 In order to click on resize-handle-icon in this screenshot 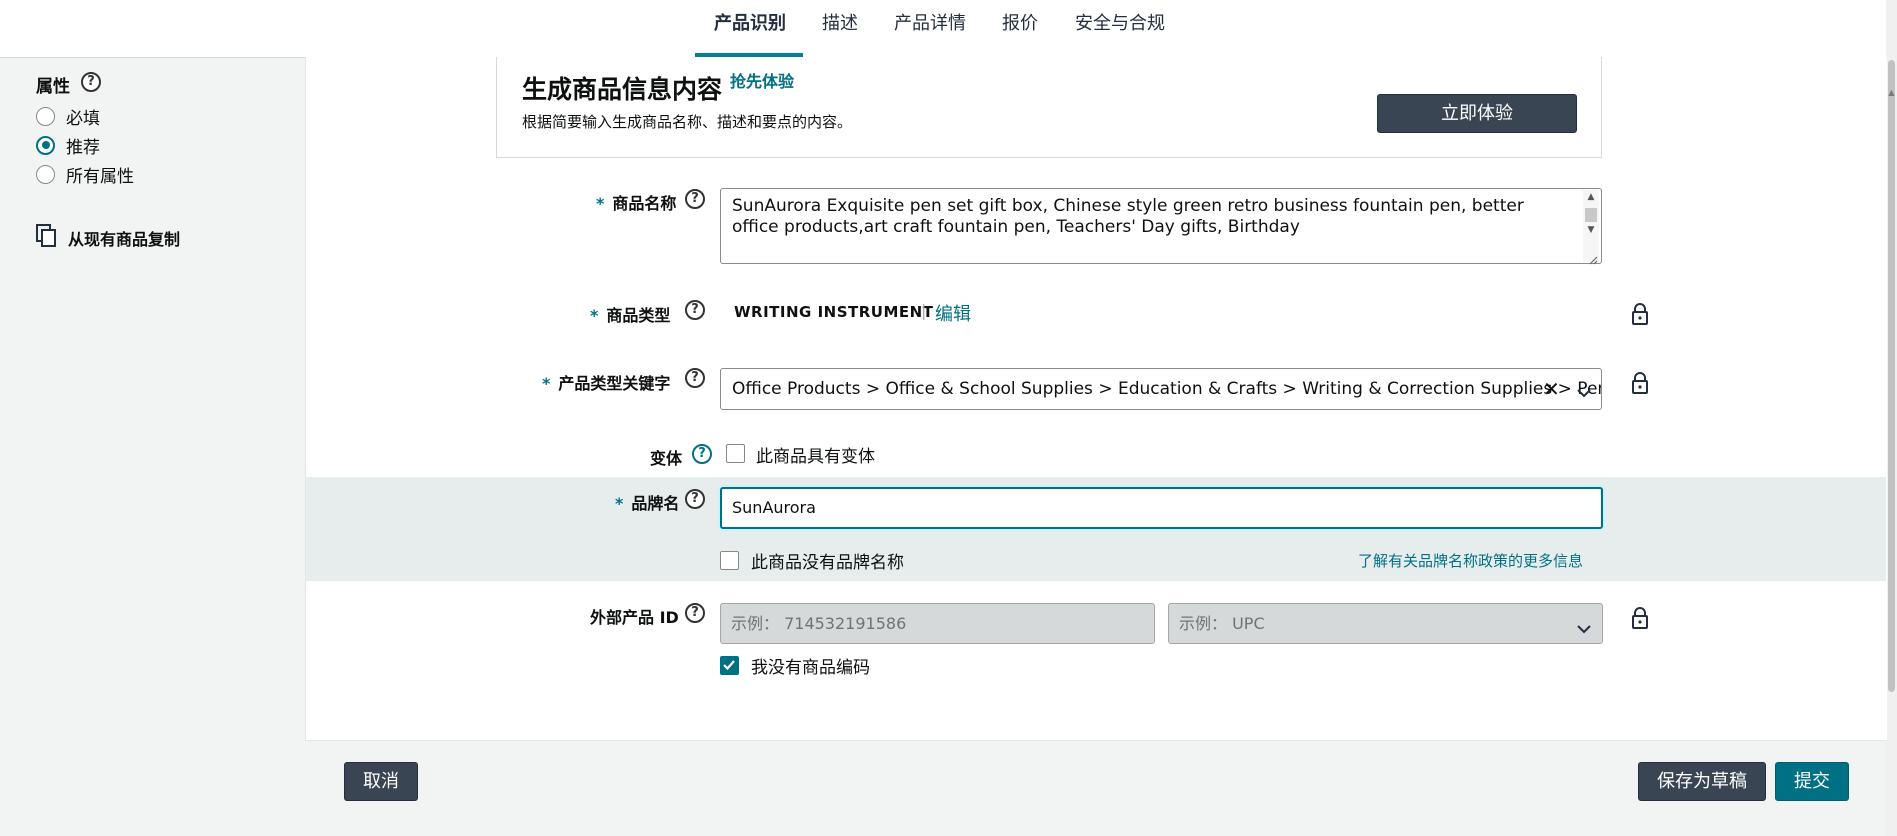, I will do `click(1593, 259)`.